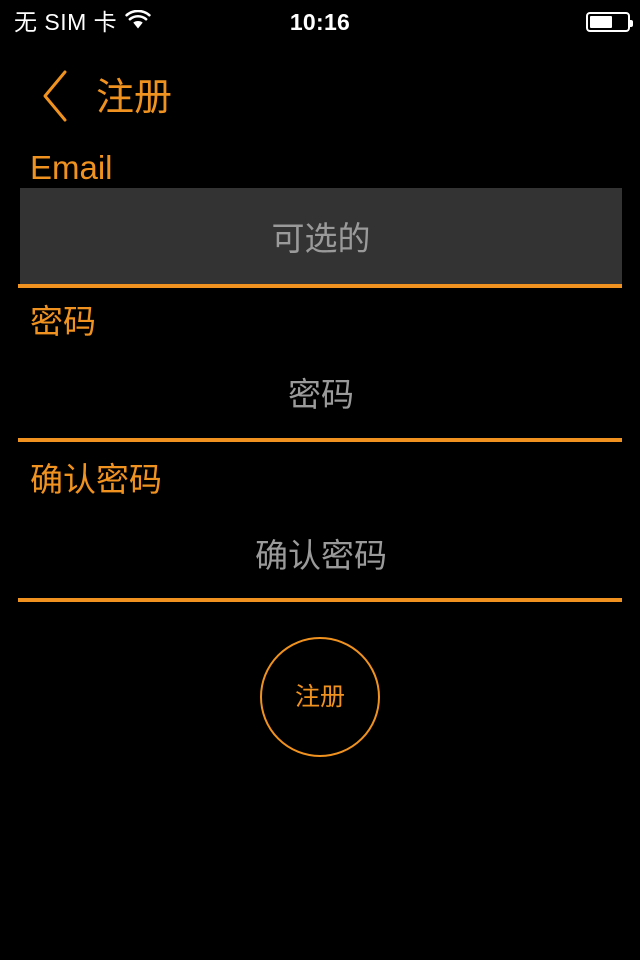 This screenshot has height=960, width=640. What do you see at coordinates (321, 392) in the screenshot?
I see `password-input: 密码` at bounding box center [321, 392].